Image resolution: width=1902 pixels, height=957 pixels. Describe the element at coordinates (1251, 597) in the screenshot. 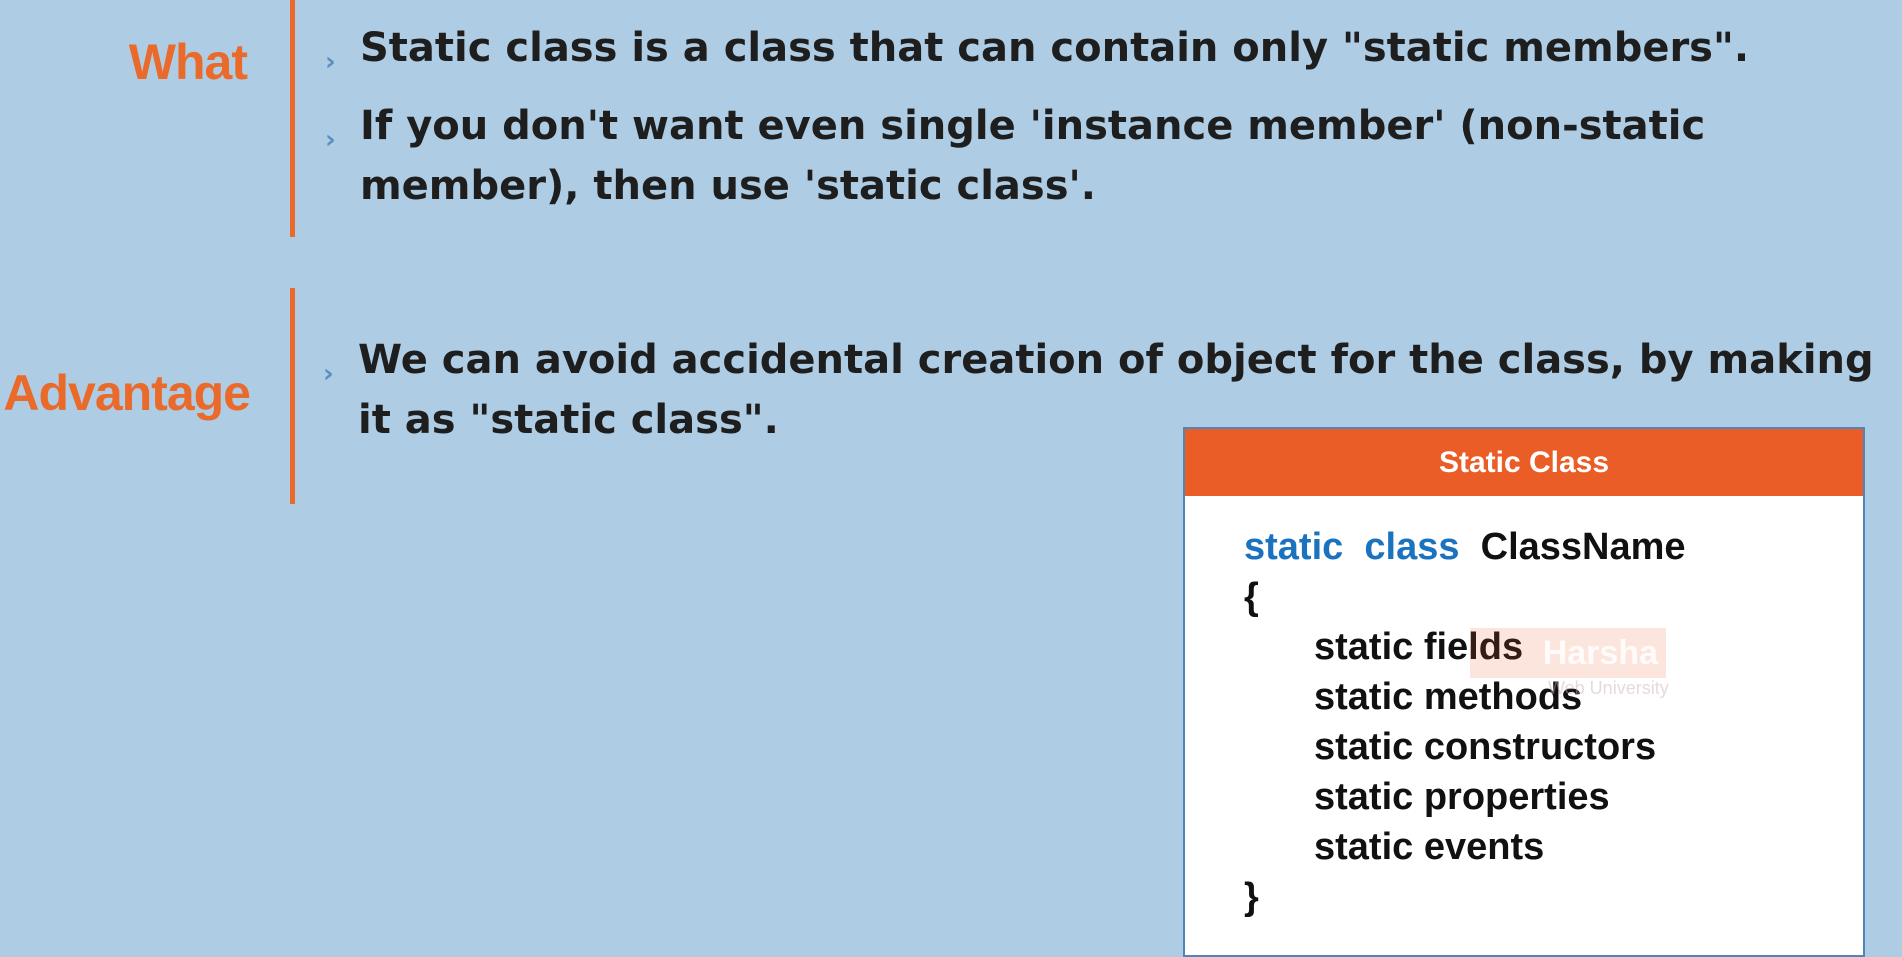

I see `code-open-brace: {` at that location.